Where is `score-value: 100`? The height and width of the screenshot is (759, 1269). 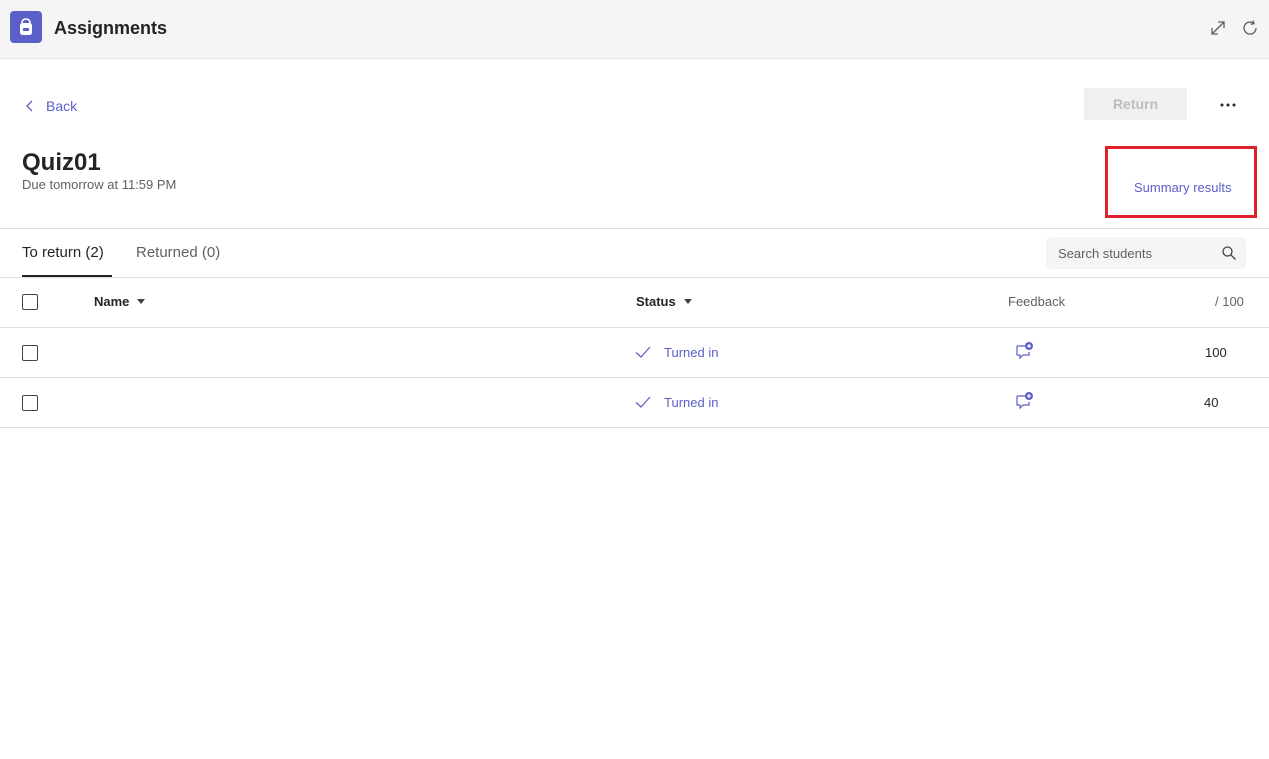 score-value: 100 is located at coordinates (1216, 352).